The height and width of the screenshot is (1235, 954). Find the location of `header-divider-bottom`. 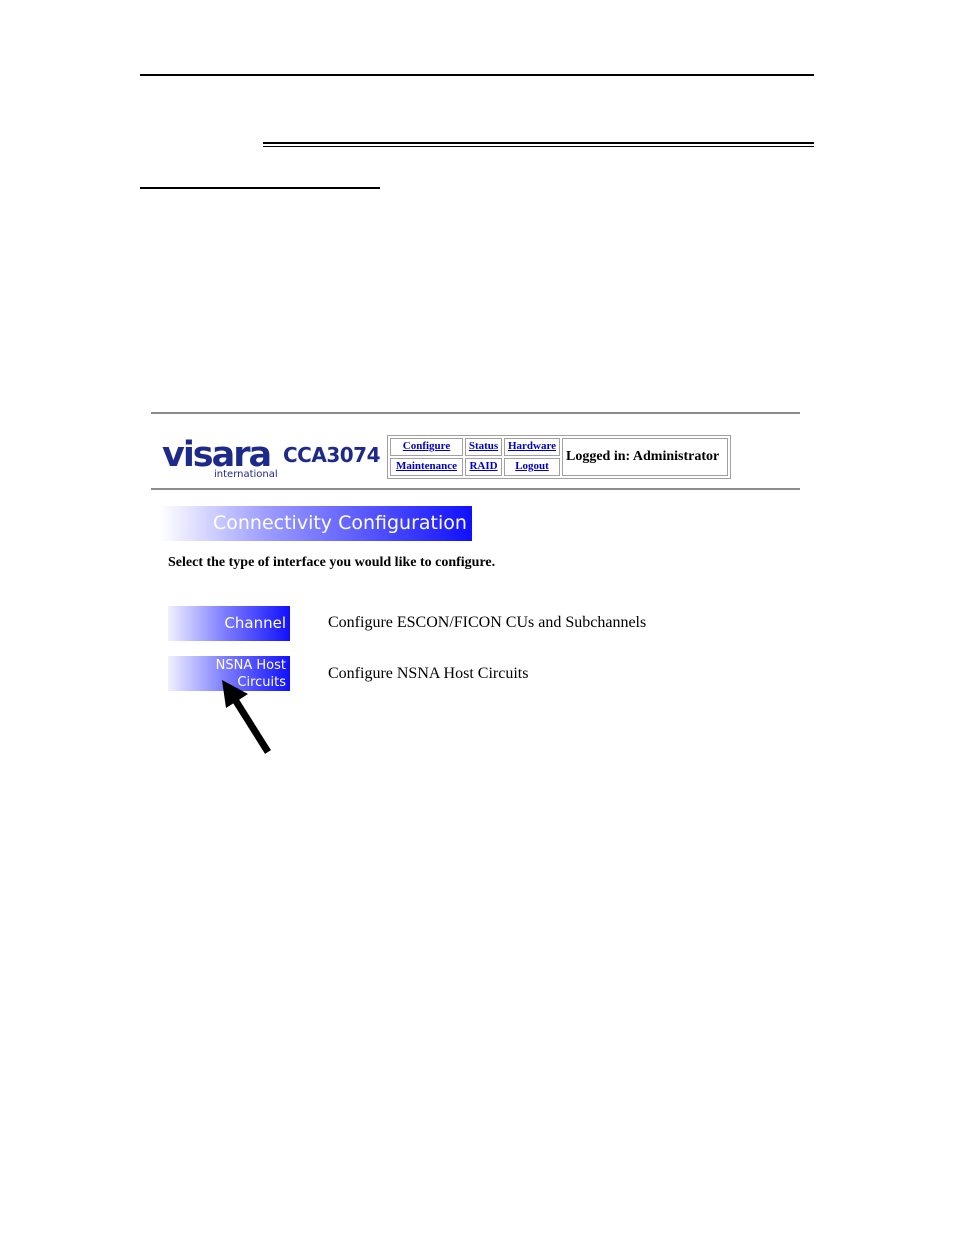

header-divider-bottom is located at coordinates (475, 489).